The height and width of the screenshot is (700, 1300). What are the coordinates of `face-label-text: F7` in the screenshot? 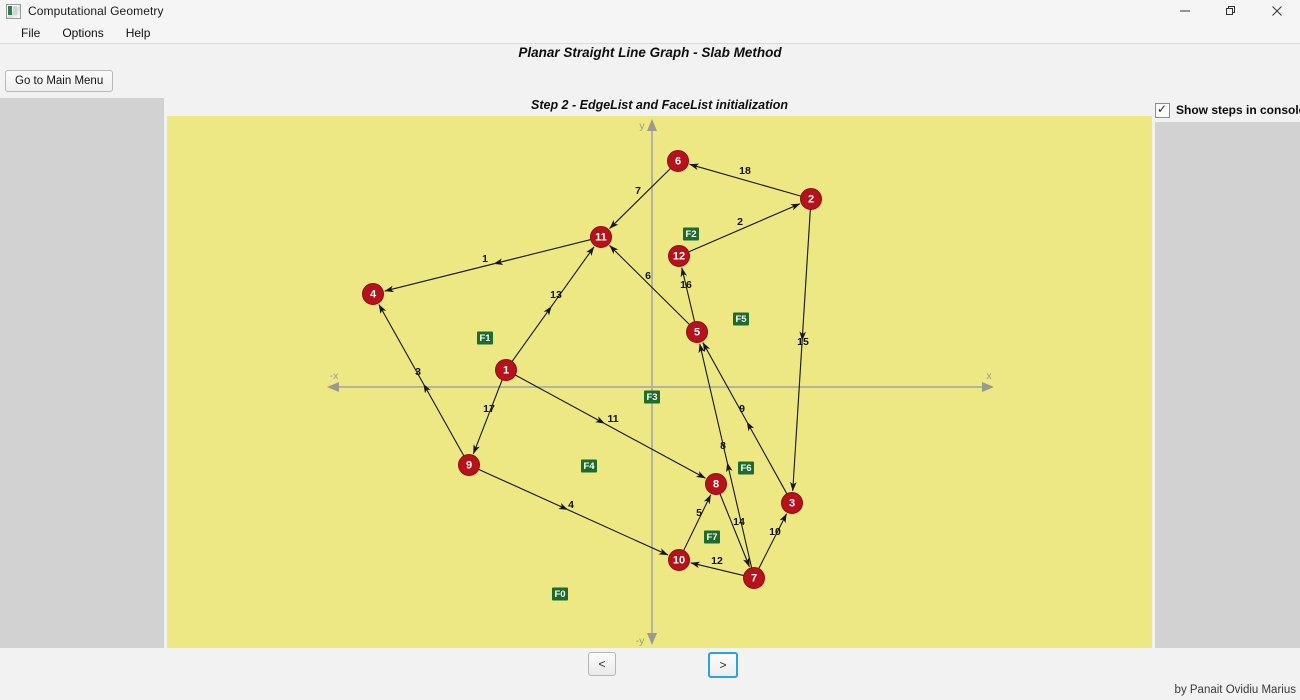 It's located at (711, 537).